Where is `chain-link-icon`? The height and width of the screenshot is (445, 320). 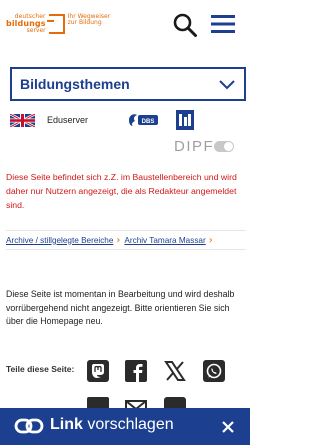
chain-link-icon is located at coordinates (29, 426).